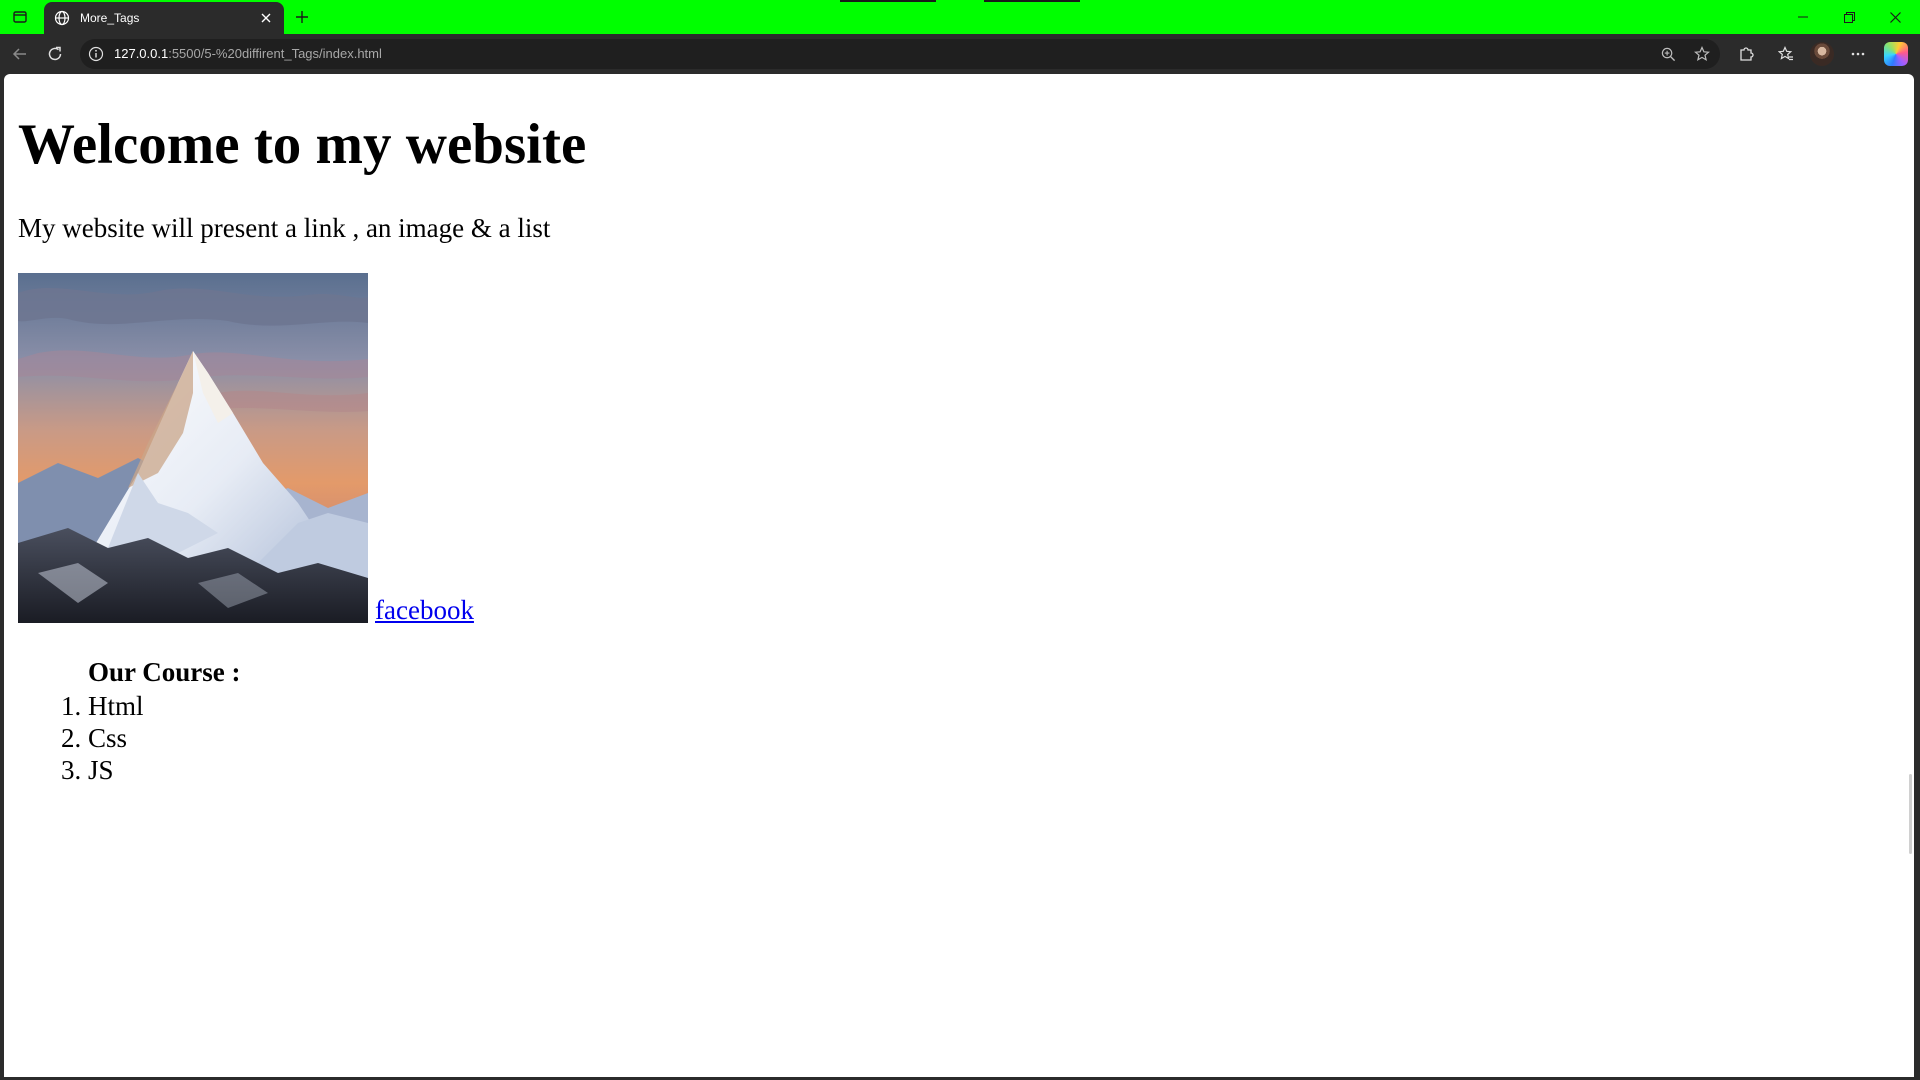 The image size is (1920, 1080). I want to click on tab-actions-button, so click(20, 17).